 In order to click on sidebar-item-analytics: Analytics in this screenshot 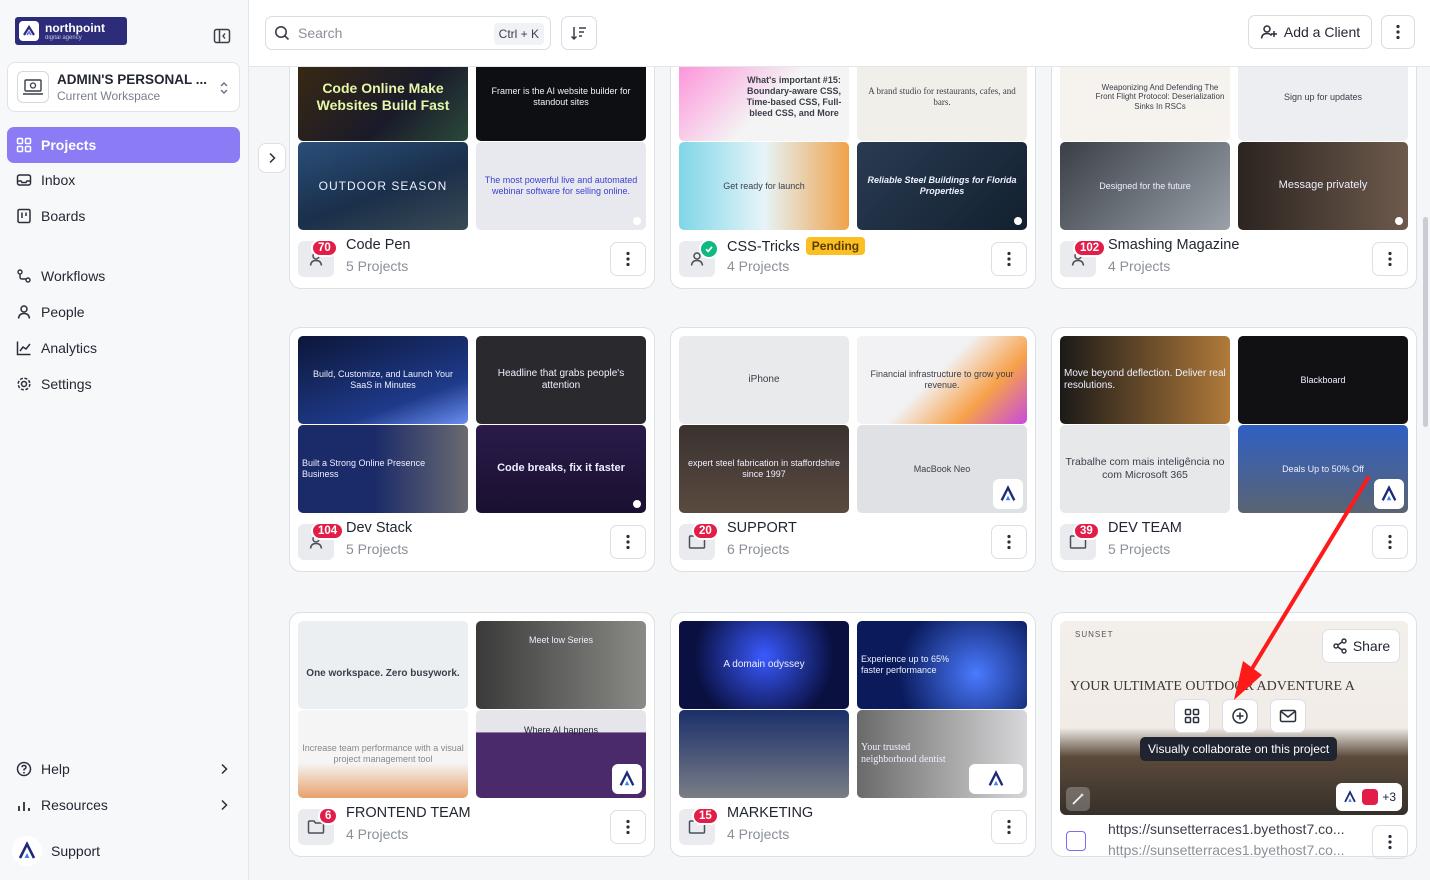, I will do `click(123, 348)`.